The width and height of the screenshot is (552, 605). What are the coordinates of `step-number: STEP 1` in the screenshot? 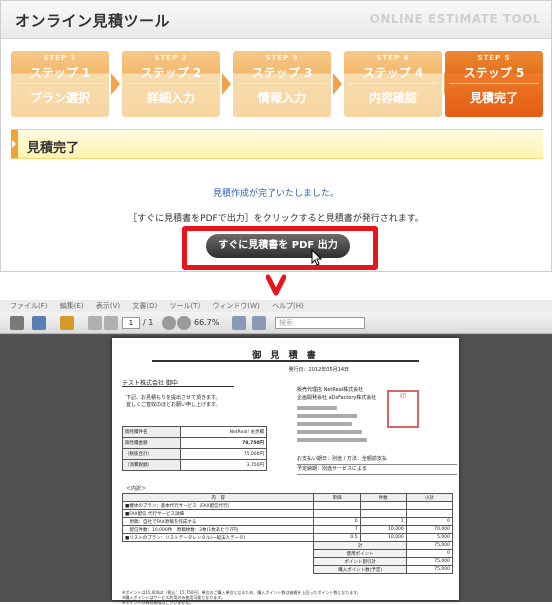 It's located at (60, 58).